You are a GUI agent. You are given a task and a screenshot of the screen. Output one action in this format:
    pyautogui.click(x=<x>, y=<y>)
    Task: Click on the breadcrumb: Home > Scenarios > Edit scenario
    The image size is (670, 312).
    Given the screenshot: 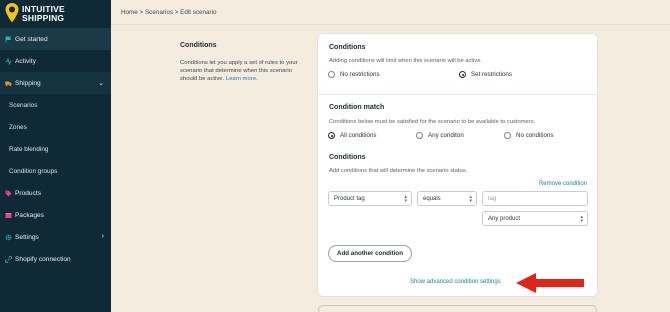 What is the action you would take?
    pyautogui.click(x=169, y=12)
    